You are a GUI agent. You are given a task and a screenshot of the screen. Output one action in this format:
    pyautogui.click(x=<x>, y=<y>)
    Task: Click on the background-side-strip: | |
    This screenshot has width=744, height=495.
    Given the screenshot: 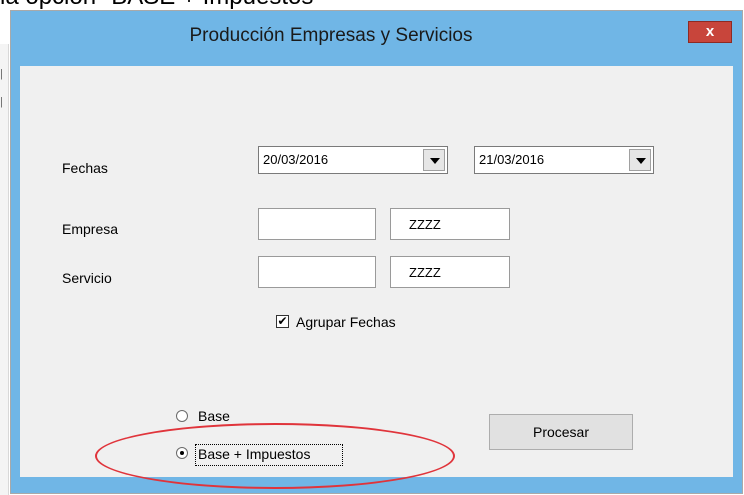 What is the action you would take?
    pyautogui.click(x=4, y=269)
    